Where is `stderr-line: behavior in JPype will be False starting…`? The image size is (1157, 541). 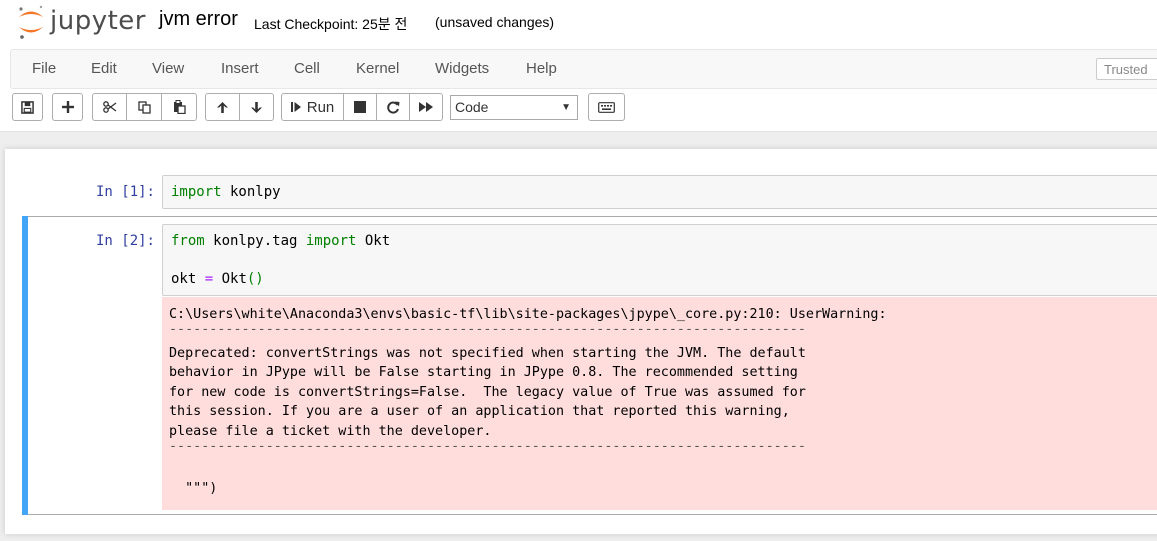 stderr-line: behavior in JPype will be False starting… is located at coordinates (483, 372).